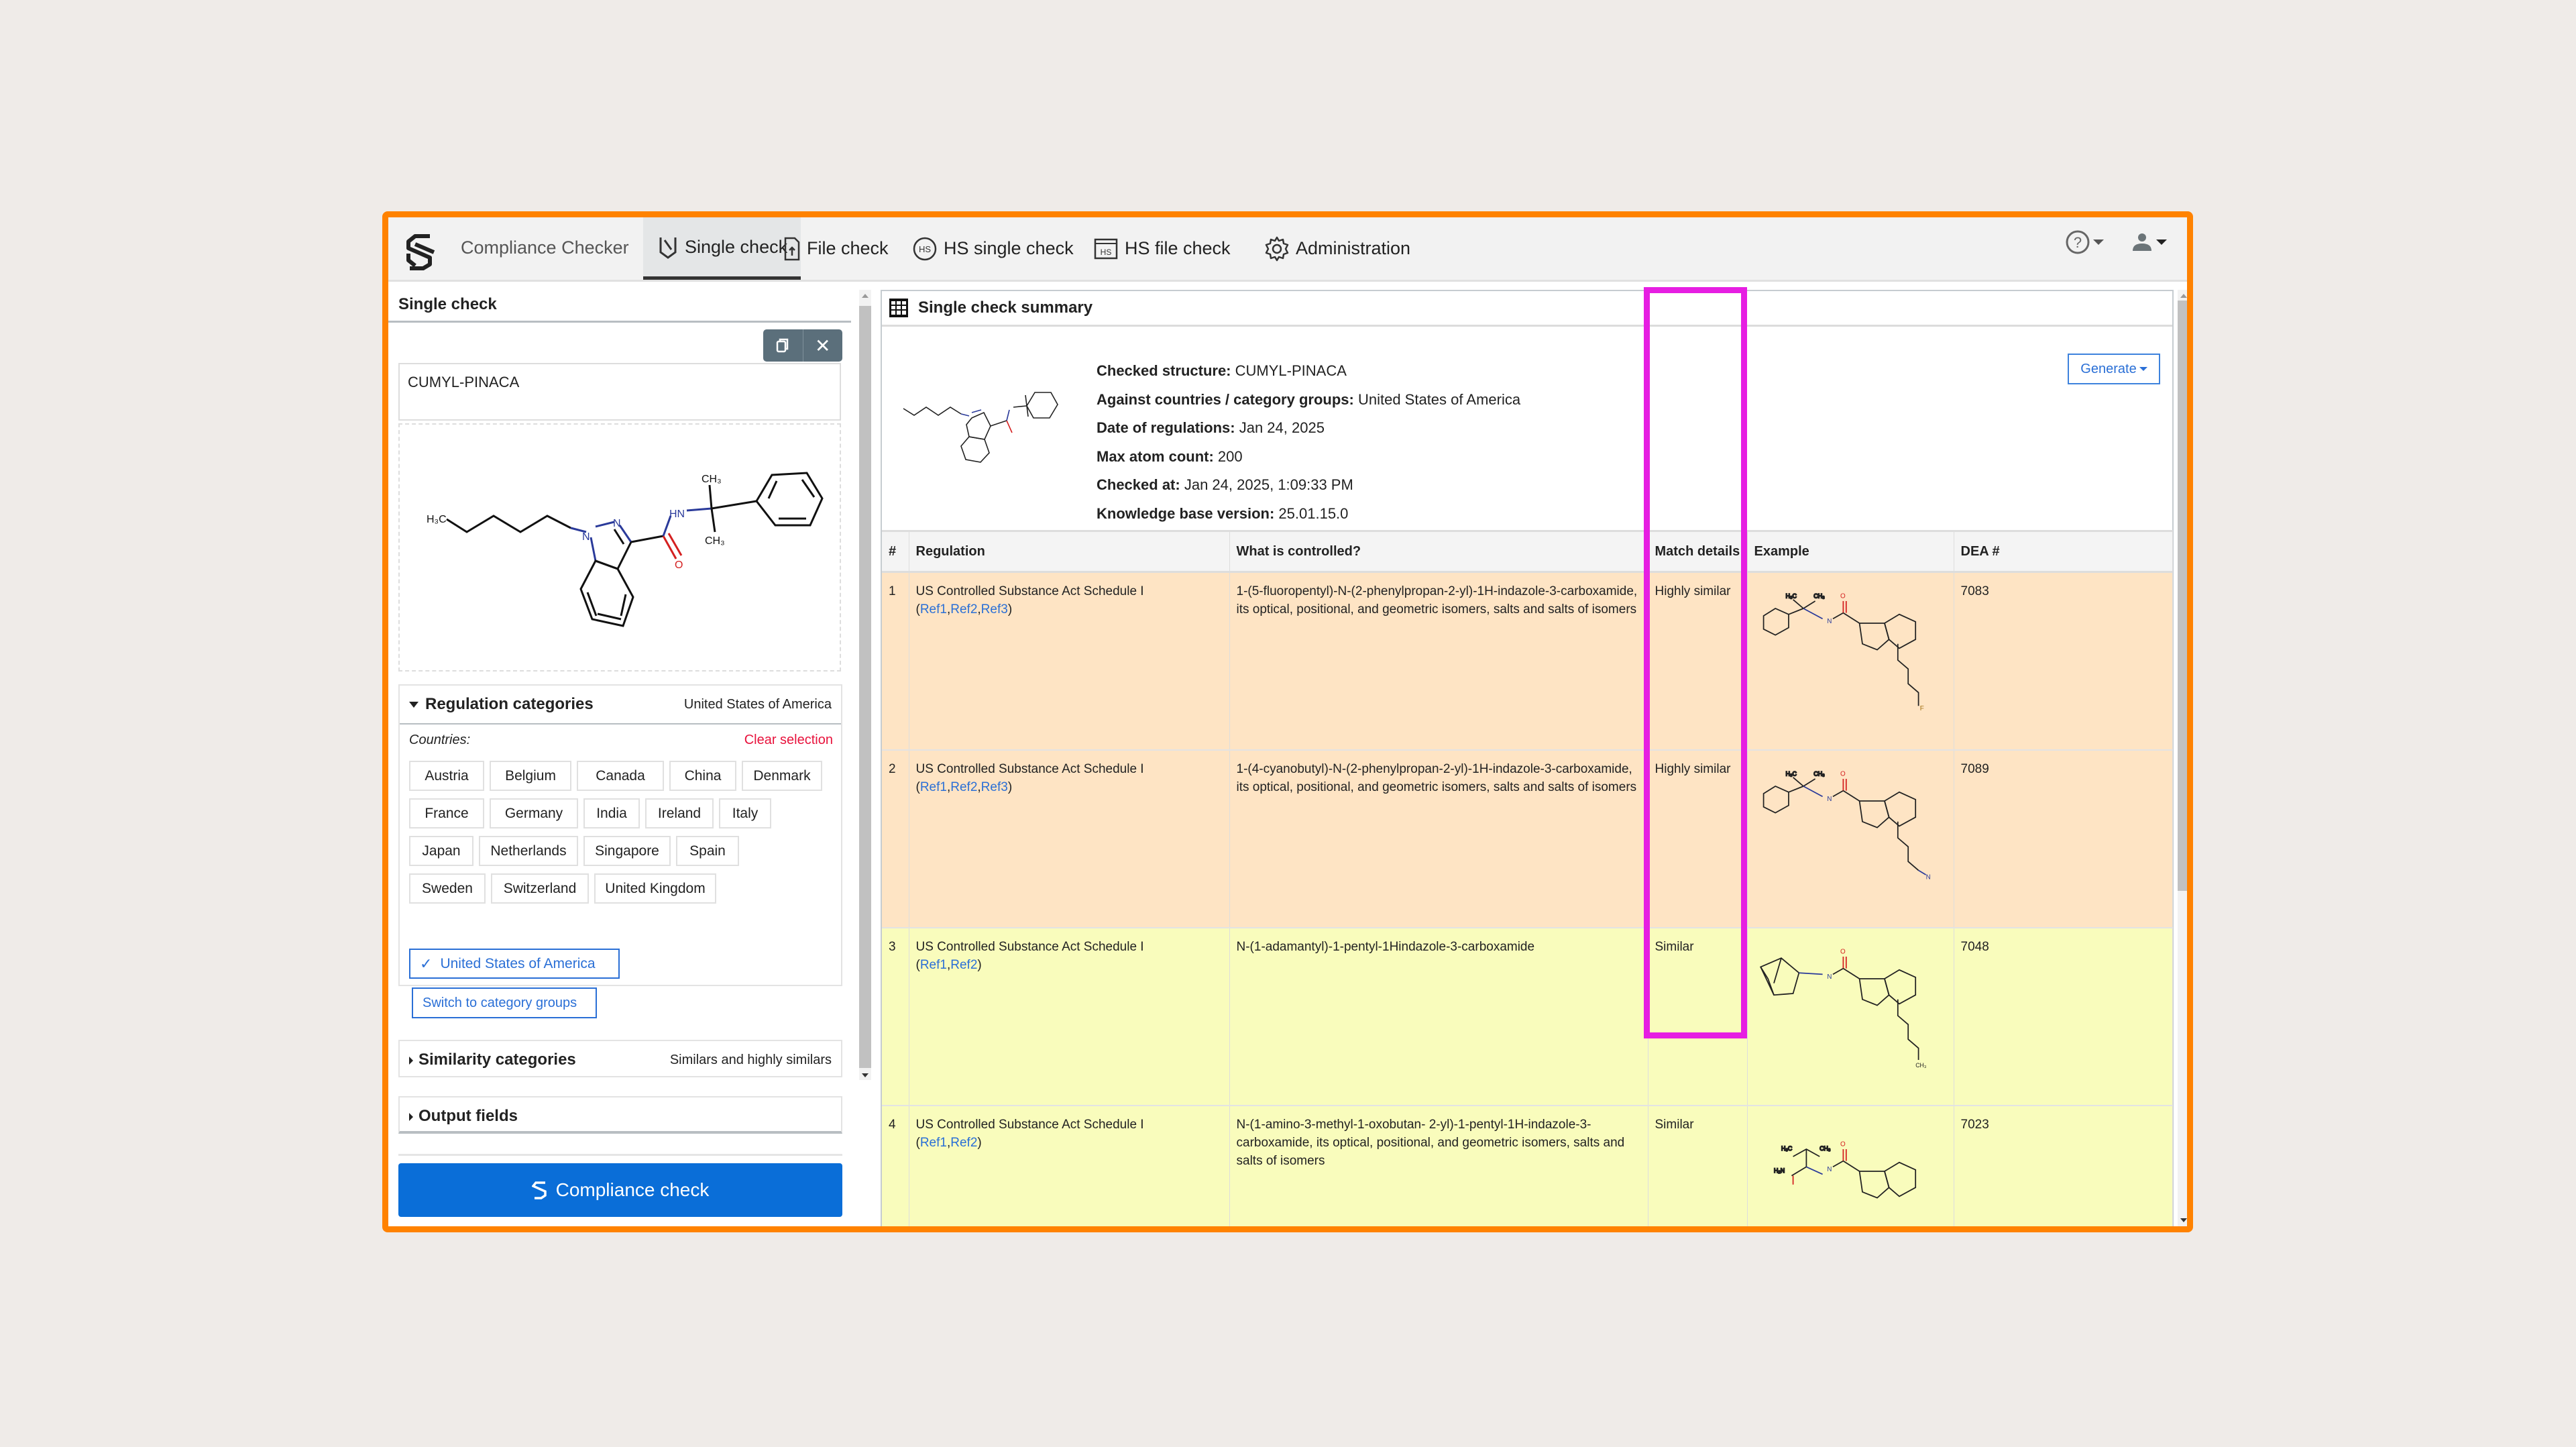 This screenshot has height=1447, width=2576. Describe the element at coordinates (1069, 551) in the screenshot. I see `col-regulation: Regulation` at that location.